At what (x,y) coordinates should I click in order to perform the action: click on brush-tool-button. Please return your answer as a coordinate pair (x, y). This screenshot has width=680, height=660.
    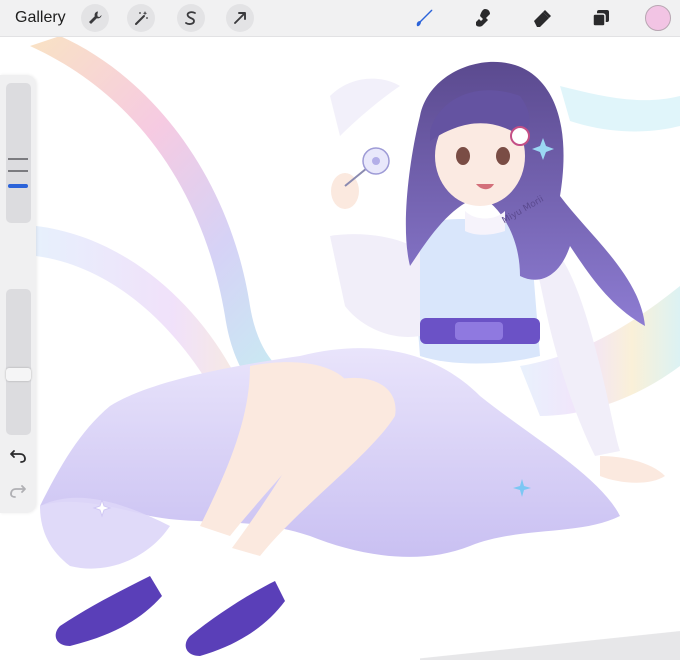
    Looking at the image, I should click on (424, 18).